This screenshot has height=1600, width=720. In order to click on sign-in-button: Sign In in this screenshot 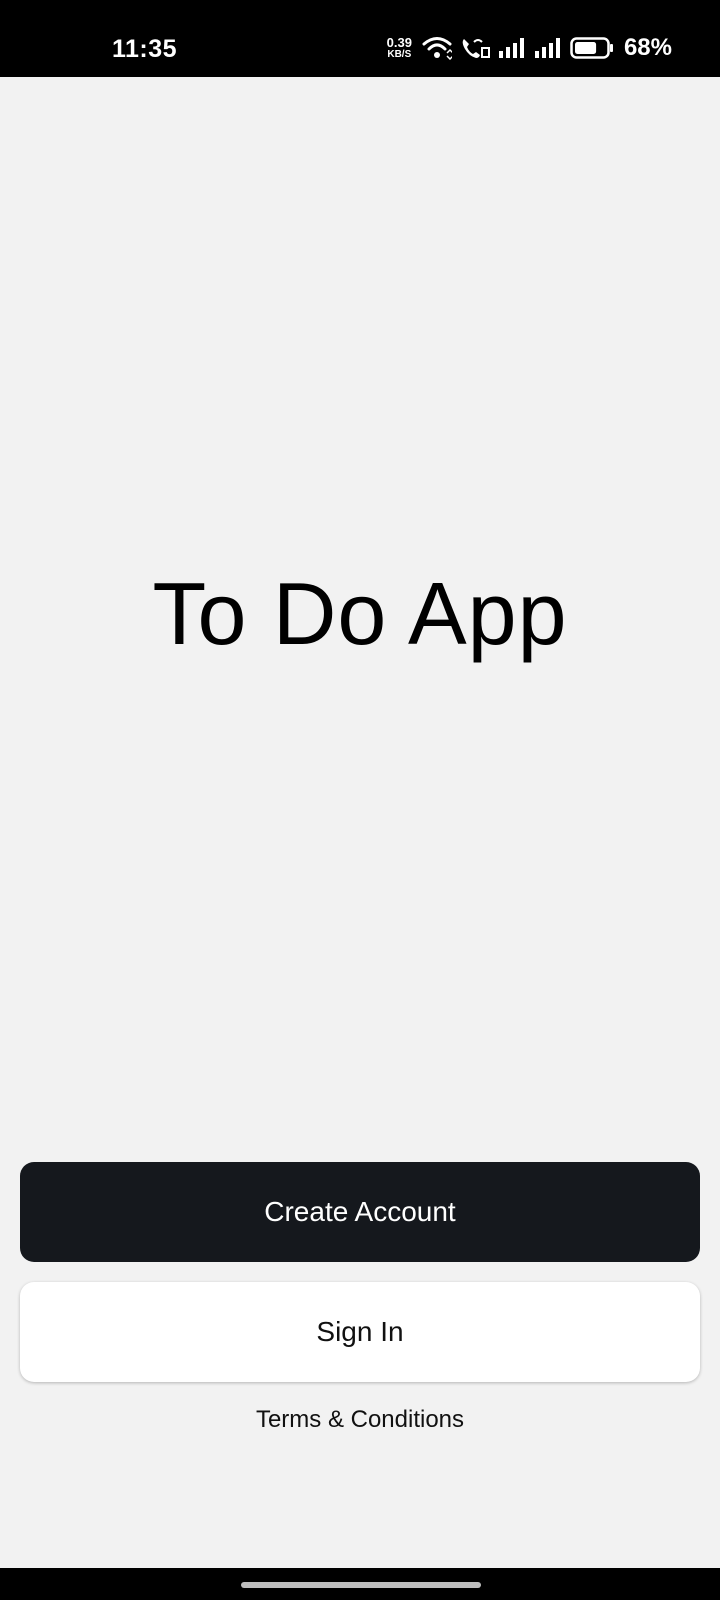, I will do `click(360, 1332)`.